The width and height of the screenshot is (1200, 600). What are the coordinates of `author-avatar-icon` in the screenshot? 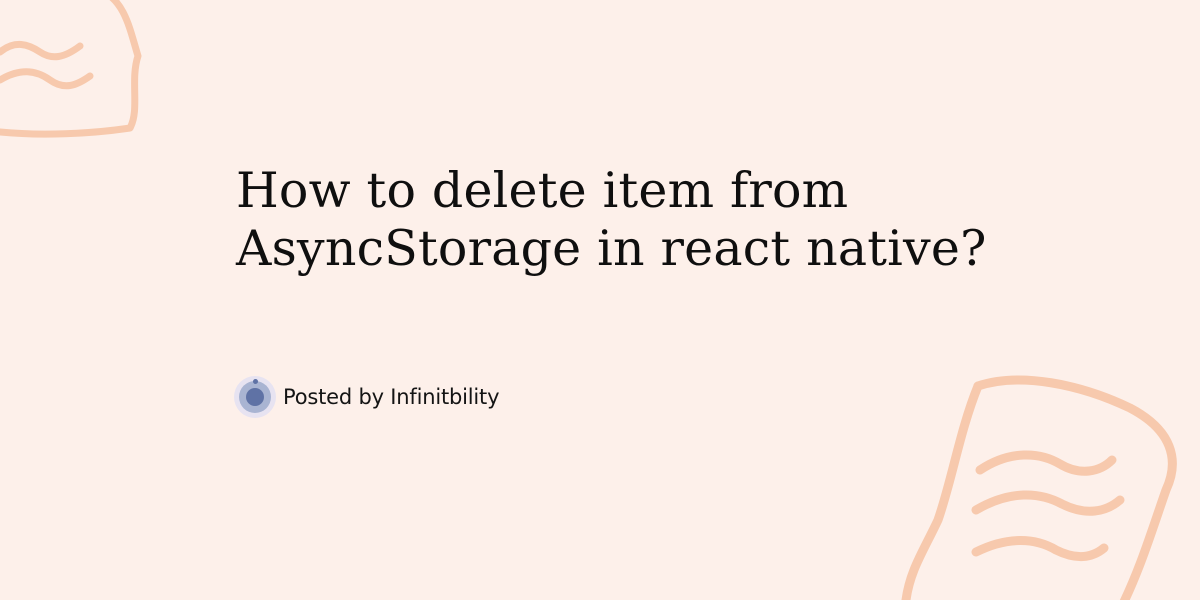 It's located at (255, 397).